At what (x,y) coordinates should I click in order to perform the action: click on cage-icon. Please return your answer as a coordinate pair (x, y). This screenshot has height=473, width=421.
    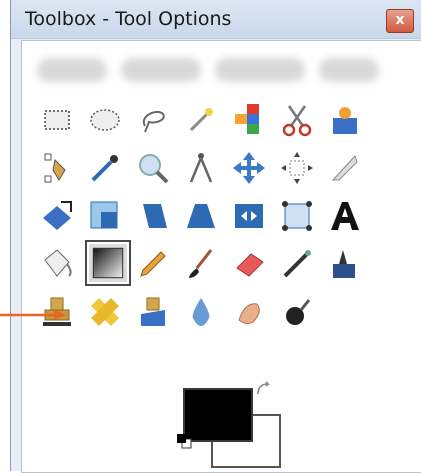
    Looking at the image, I should click on (297, 216).